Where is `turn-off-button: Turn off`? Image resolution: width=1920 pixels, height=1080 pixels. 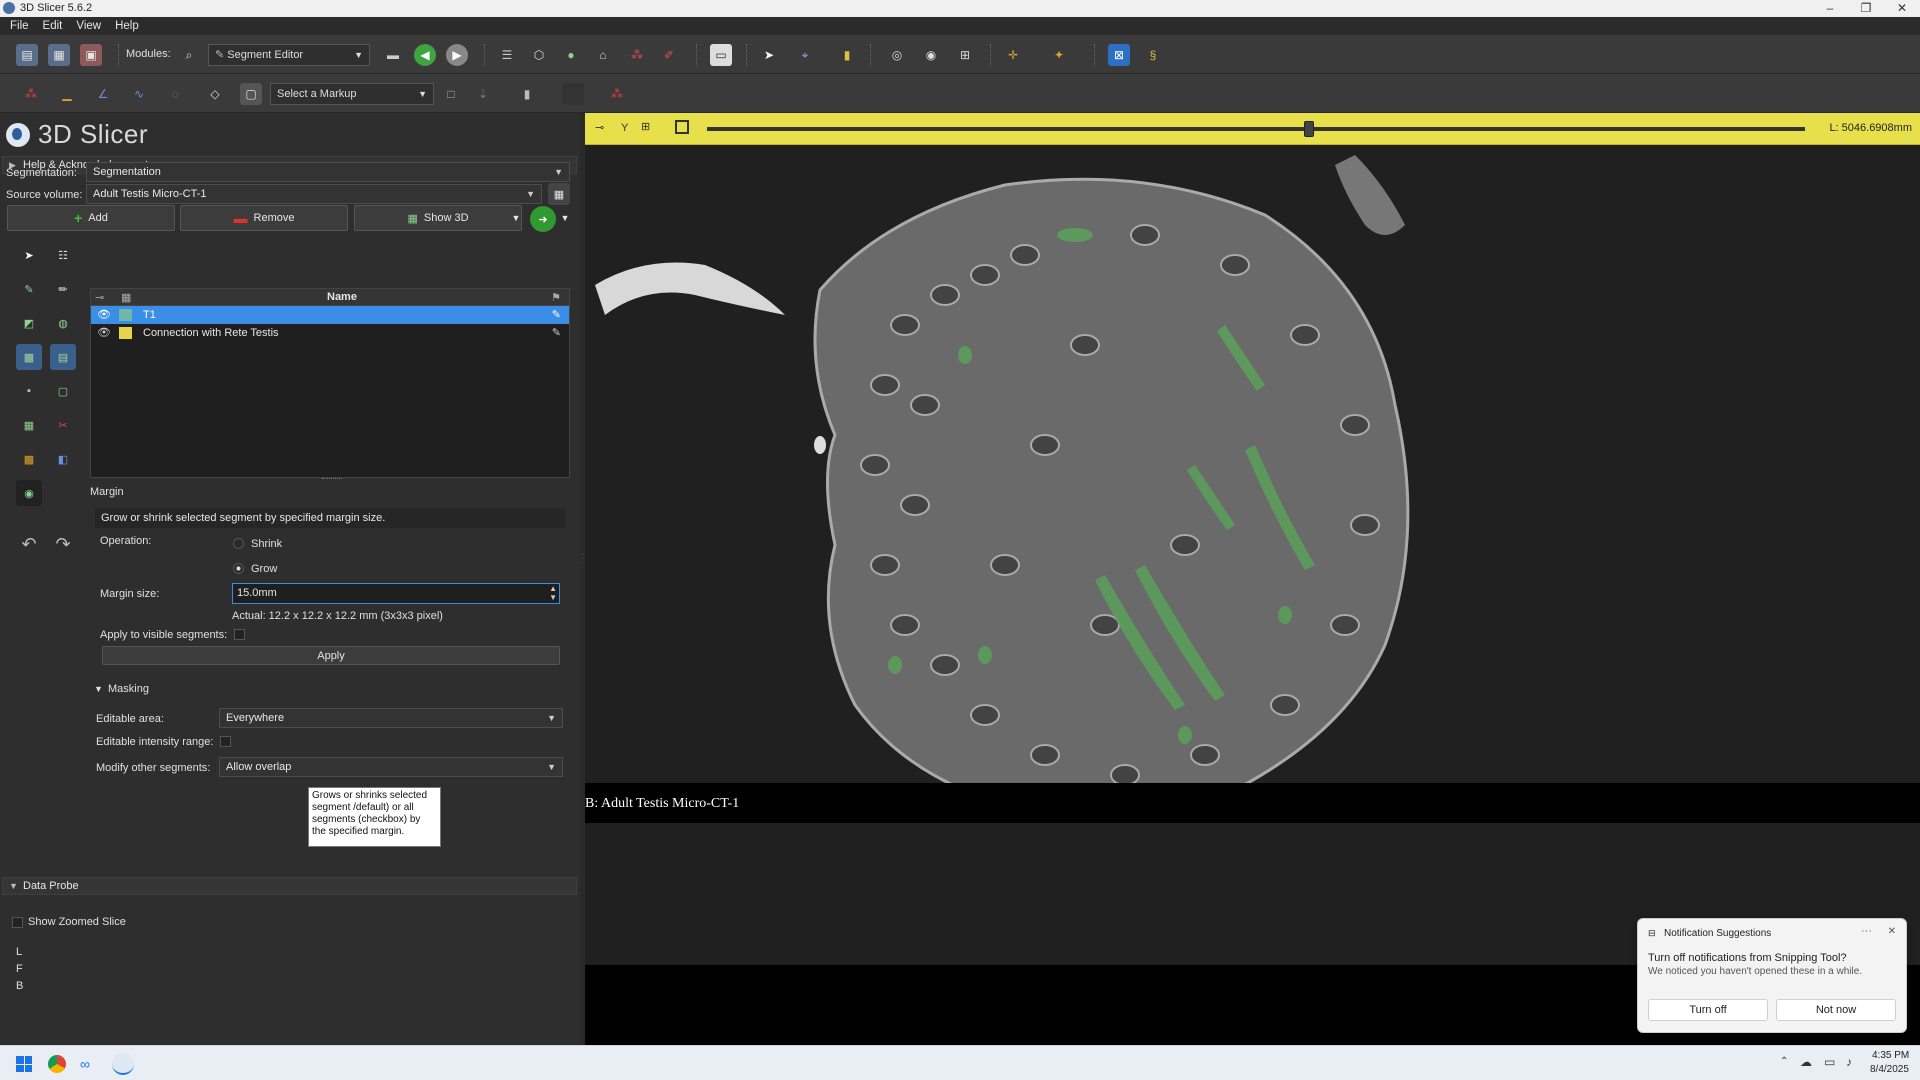 turn-off-button: Turn off is located at coordinates (1708, 1010).